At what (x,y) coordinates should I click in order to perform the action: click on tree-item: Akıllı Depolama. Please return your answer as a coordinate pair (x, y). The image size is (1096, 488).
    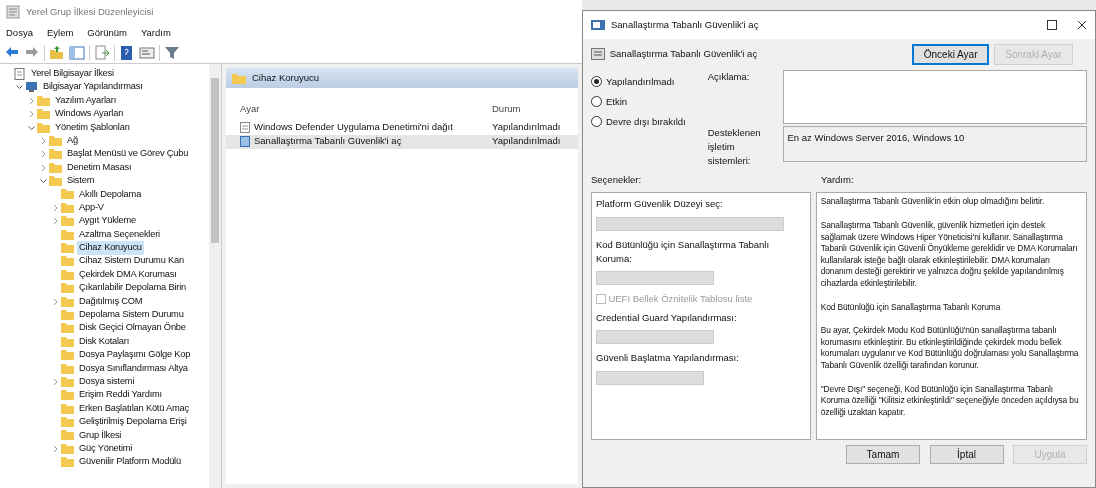
    Looking at the image, I should click on (110, 194).